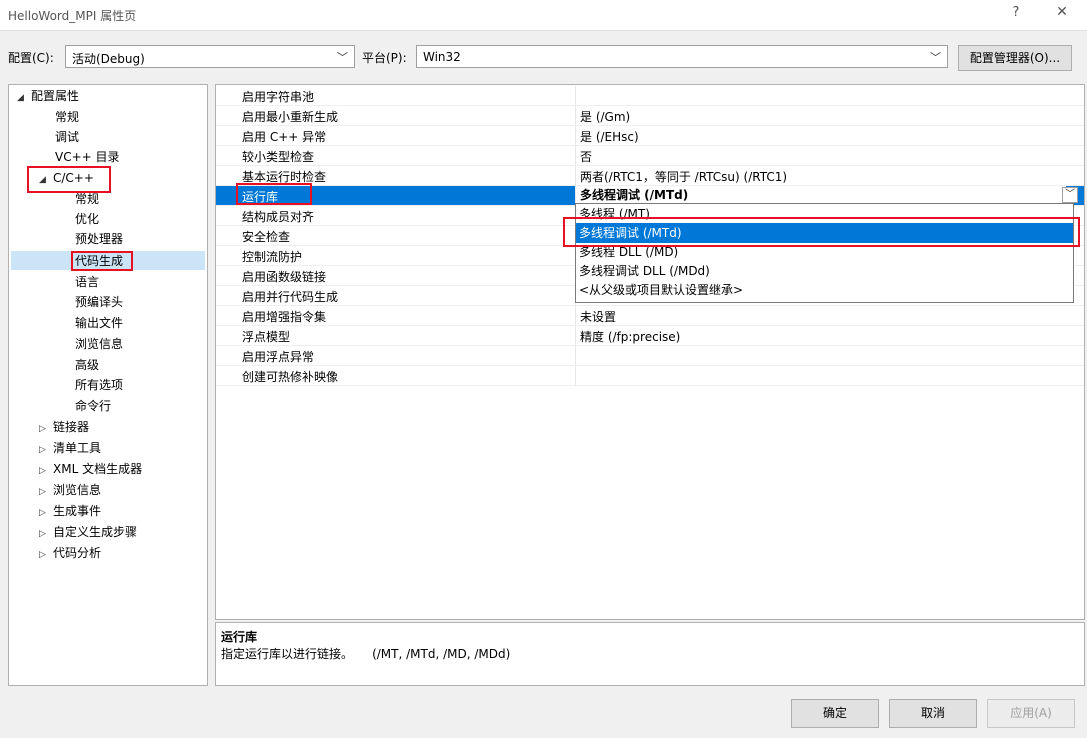 Image resolution: width=1087 pixels, height=738 pixels. Describe the element at coordinates (824, 271) in the screenshot. I see `dropdown-option-mdd: 多线程调试 DLL (/MDd)` at that location.